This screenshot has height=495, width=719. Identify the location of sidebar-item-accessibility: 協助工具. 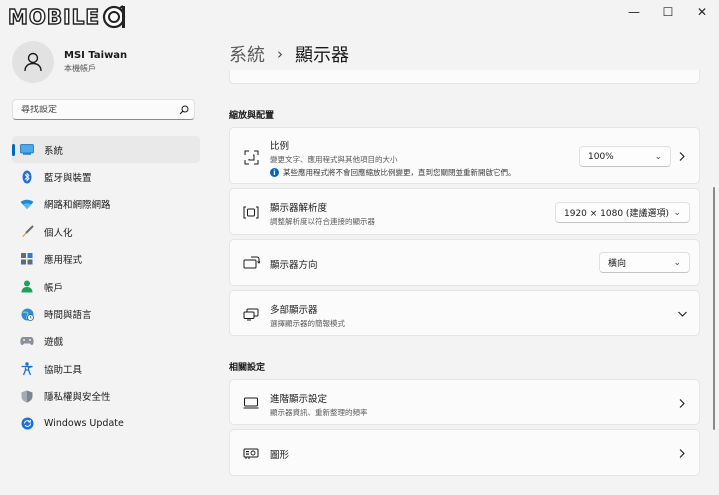
(106, 368).